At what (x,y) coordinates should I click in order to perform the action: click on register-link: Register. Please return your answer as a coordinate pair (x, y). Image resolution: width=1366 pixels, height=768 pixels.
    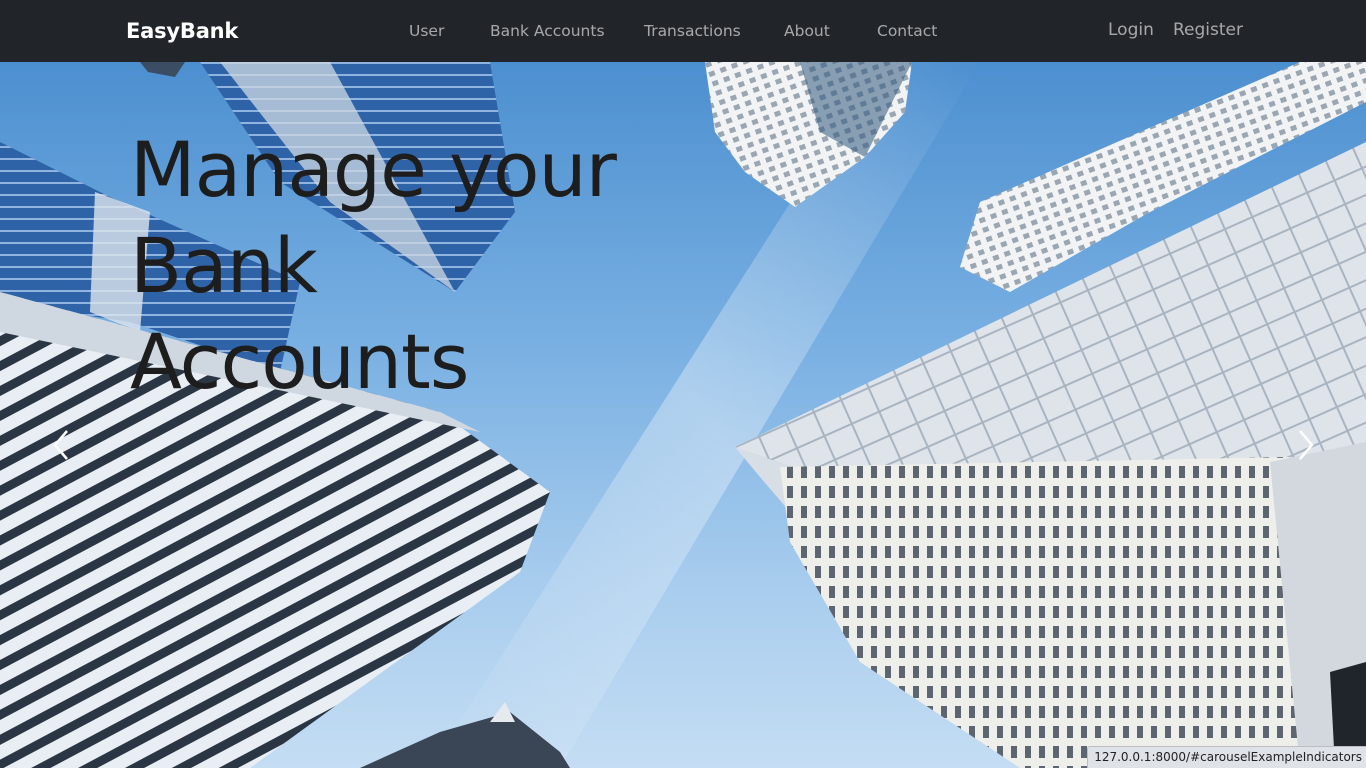
    Looking at the image, I should click on (1208, 30).